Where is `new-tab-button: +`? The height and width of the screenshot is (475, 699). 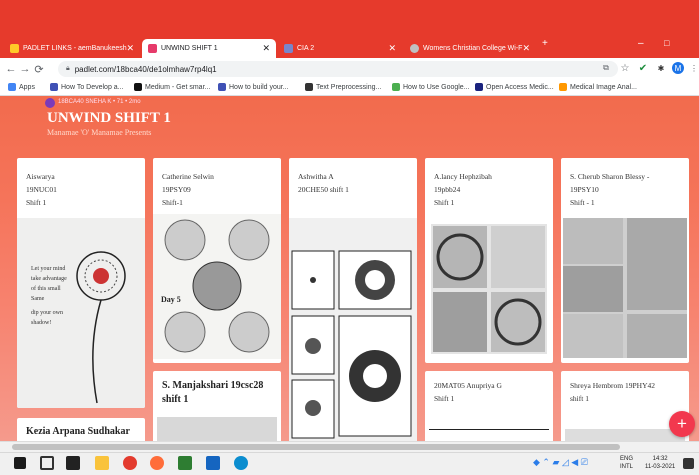 new-tab-button: + is located at coordinates (545, 43).